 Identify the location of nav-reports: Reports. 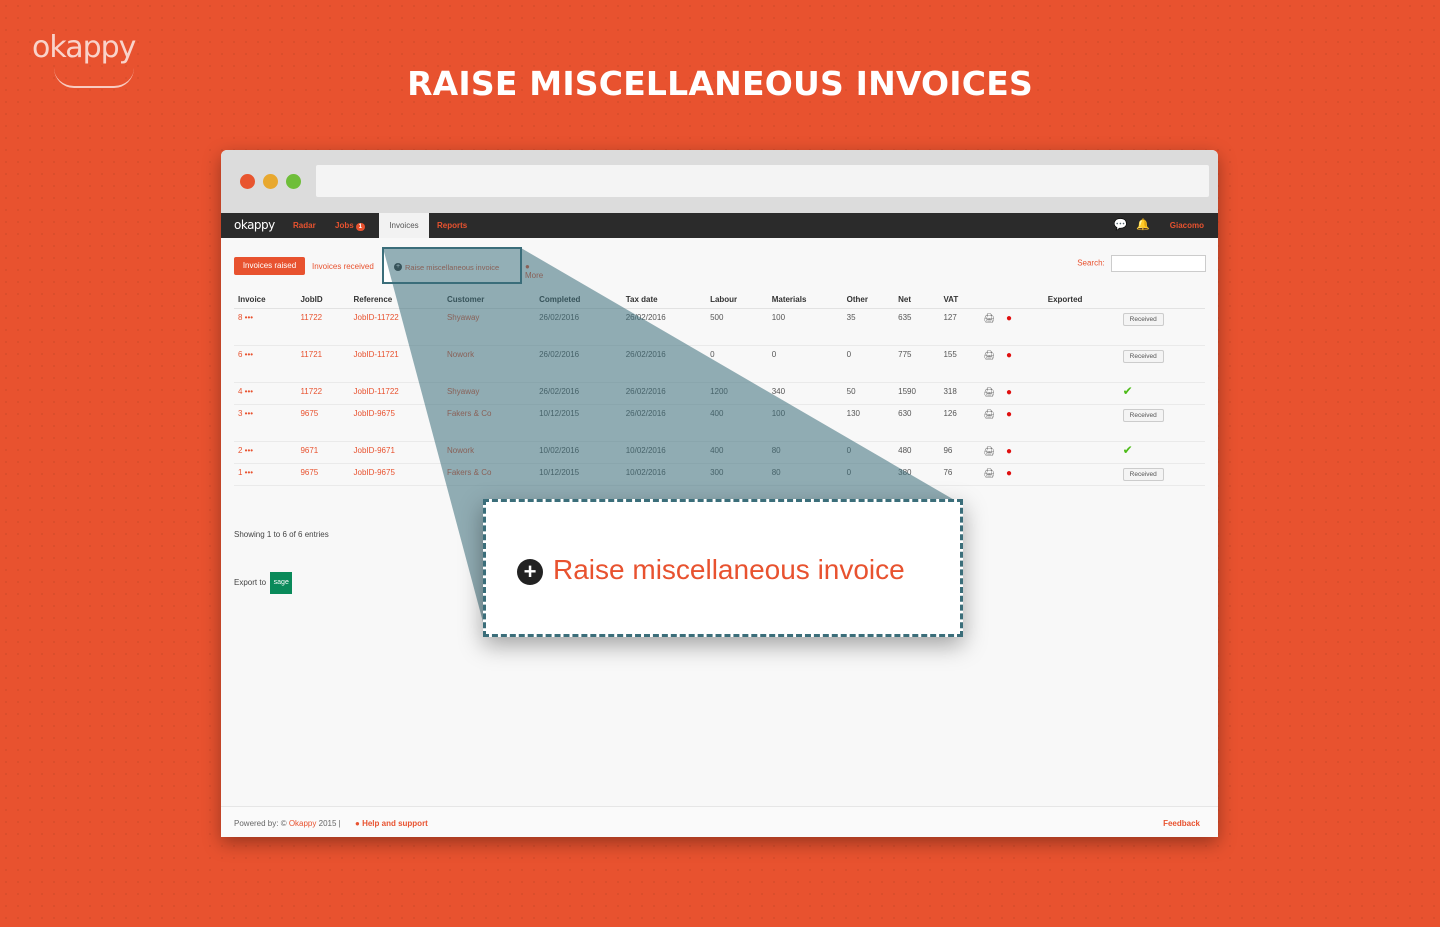
(452, 225).